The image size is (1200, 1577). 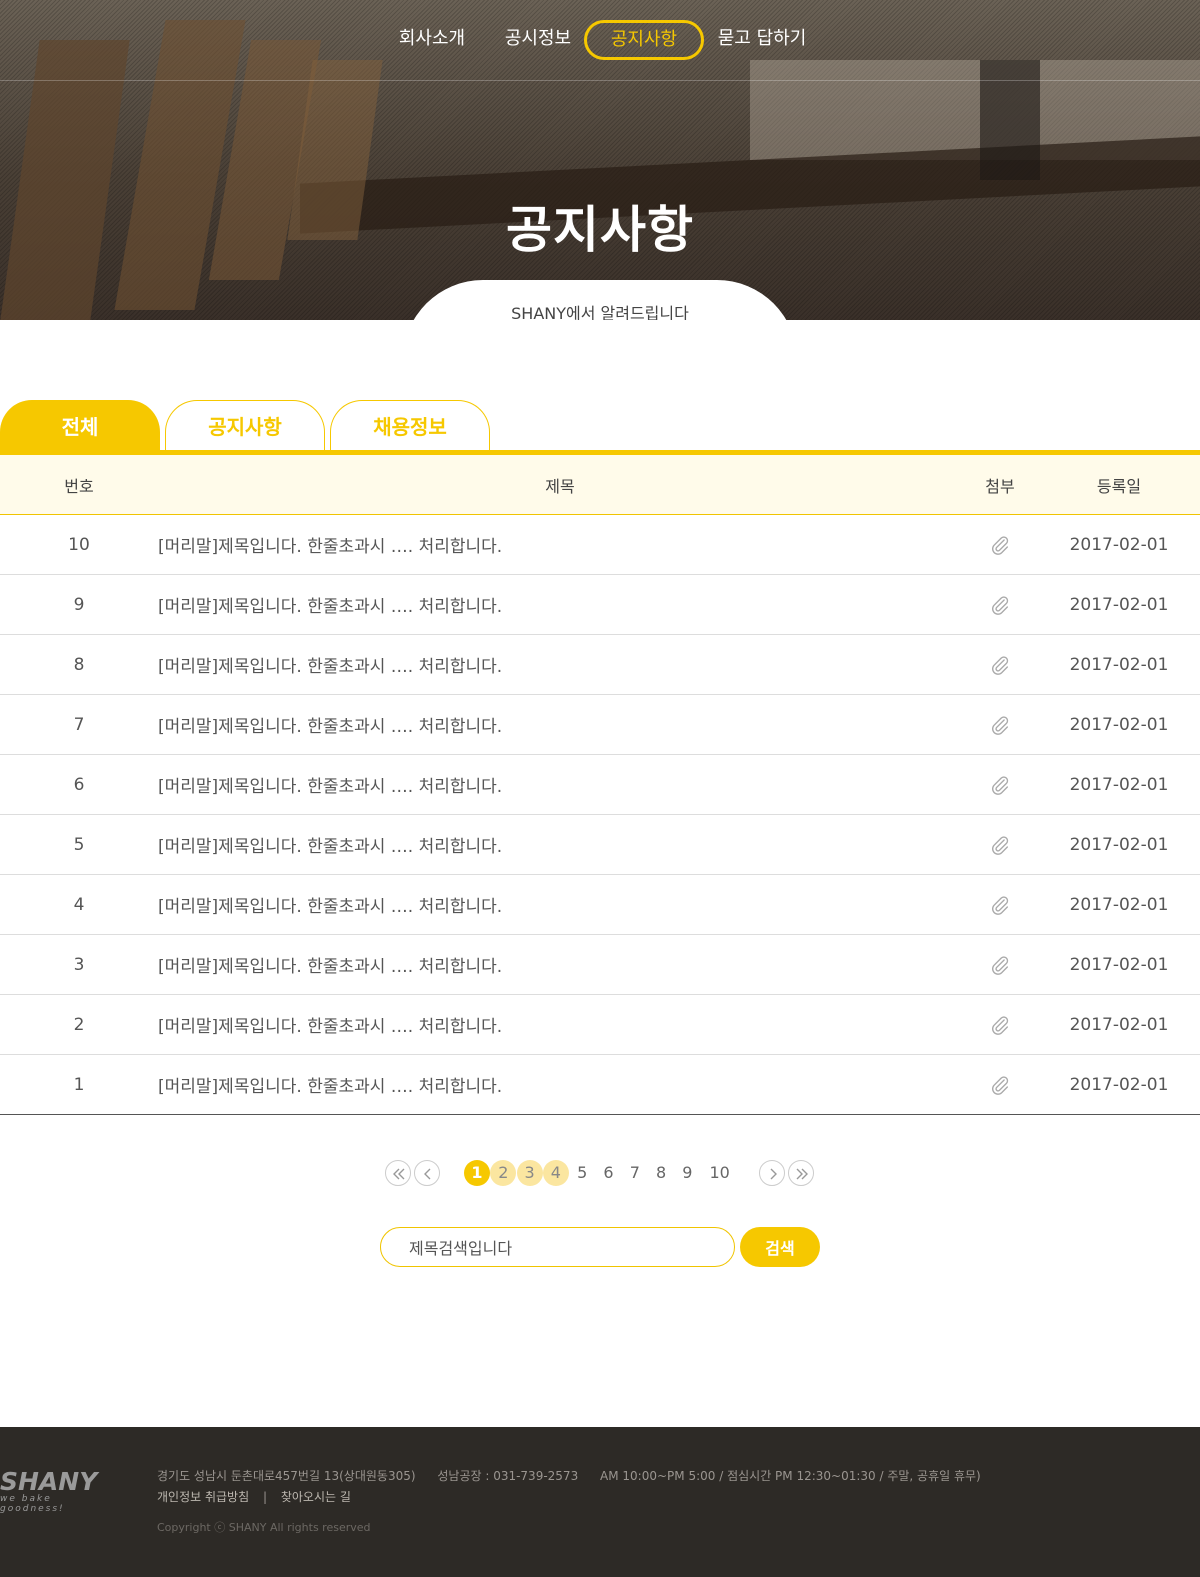 What do you see at coordinates (79, 724) in the screenshot?
I see `row-number: 7` at bounding box center [79, 724].